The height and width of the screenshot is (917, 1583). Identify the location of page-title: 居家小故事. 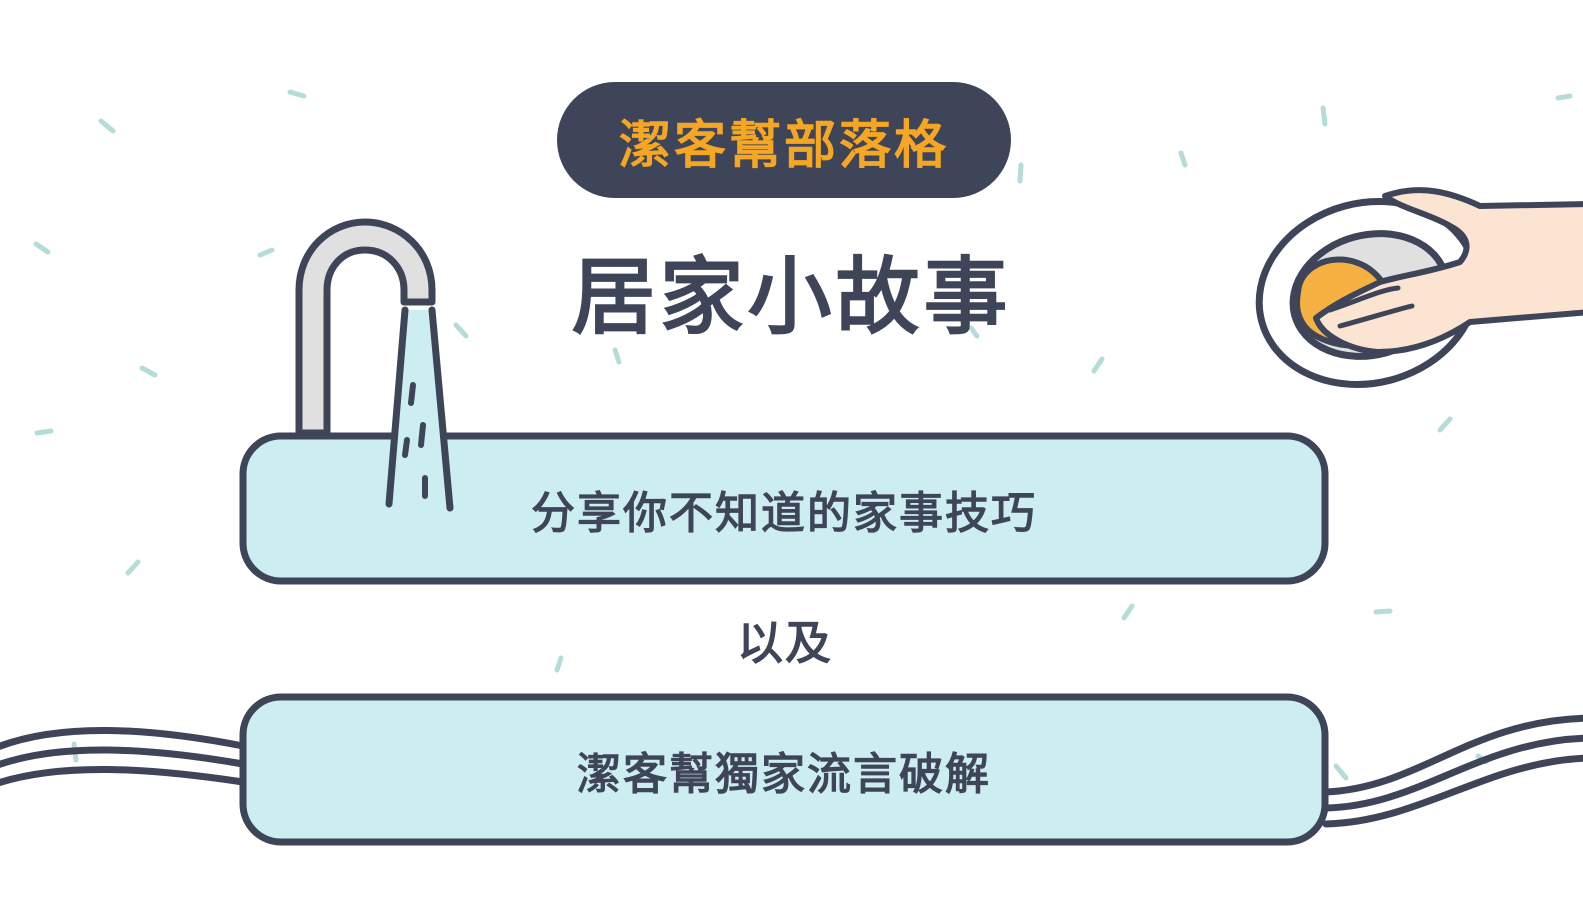
(791, 296).